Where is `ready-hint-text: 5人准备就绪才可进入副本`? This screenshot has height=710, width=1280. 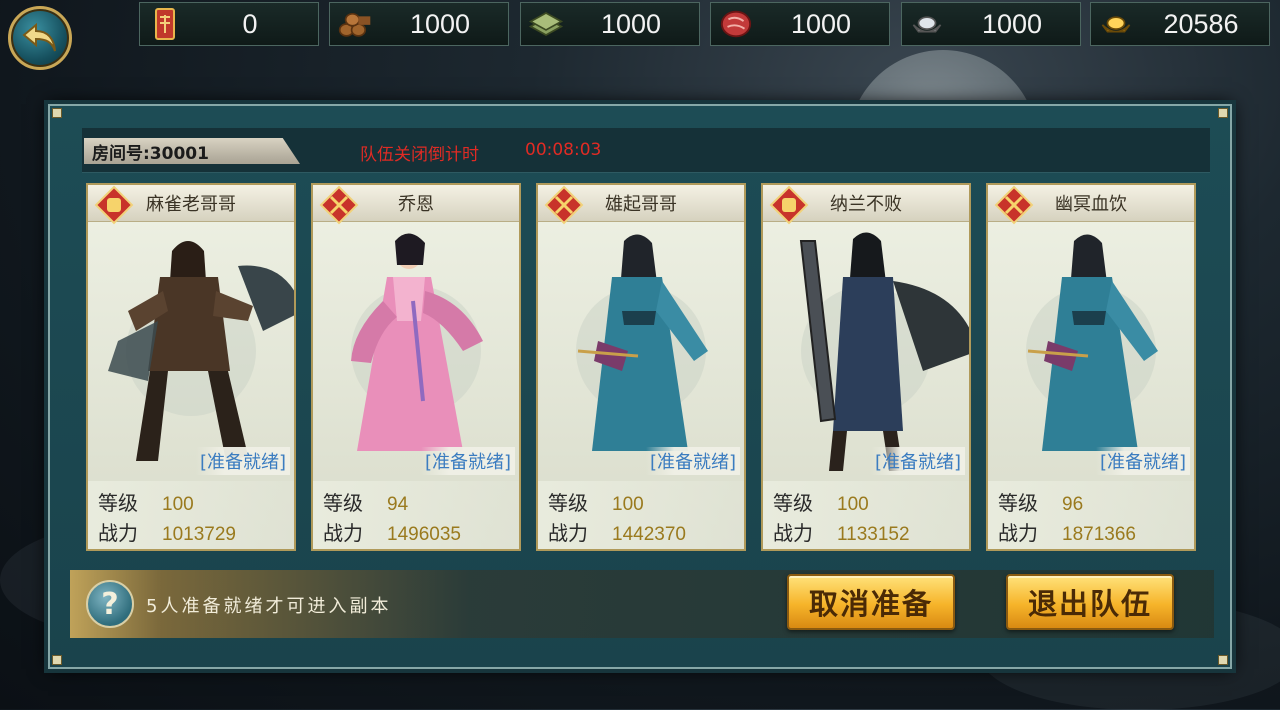 ready-hint-text: 5人准备就绪才可进入副本 is located at coordinates (269, 606).